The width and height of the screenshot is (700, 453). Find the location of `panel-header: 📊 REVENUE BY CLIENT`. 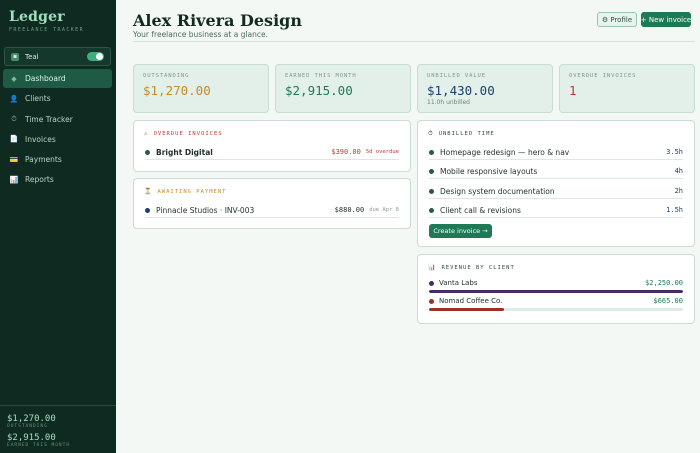

panel-header: 📊 REVENUE BY CLIENT is located at coordinates (471, 267).